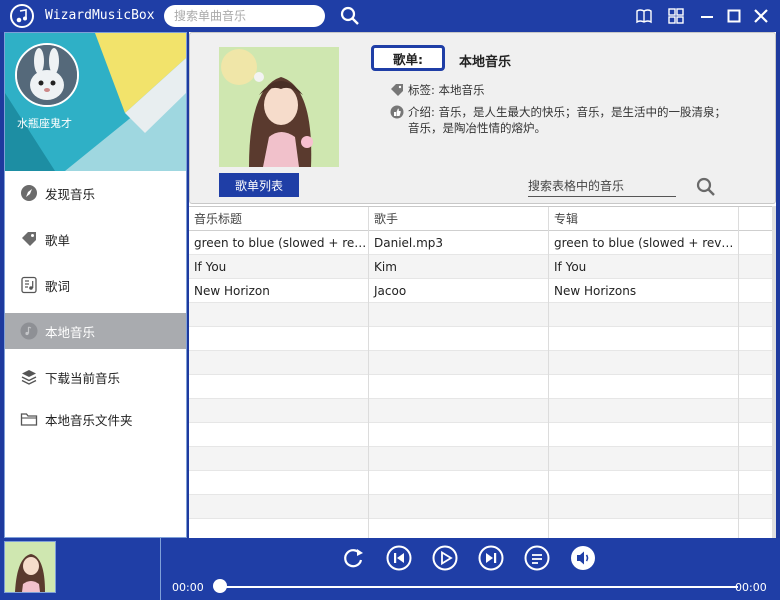  I want to click on table-search-input, so click(602, 186).